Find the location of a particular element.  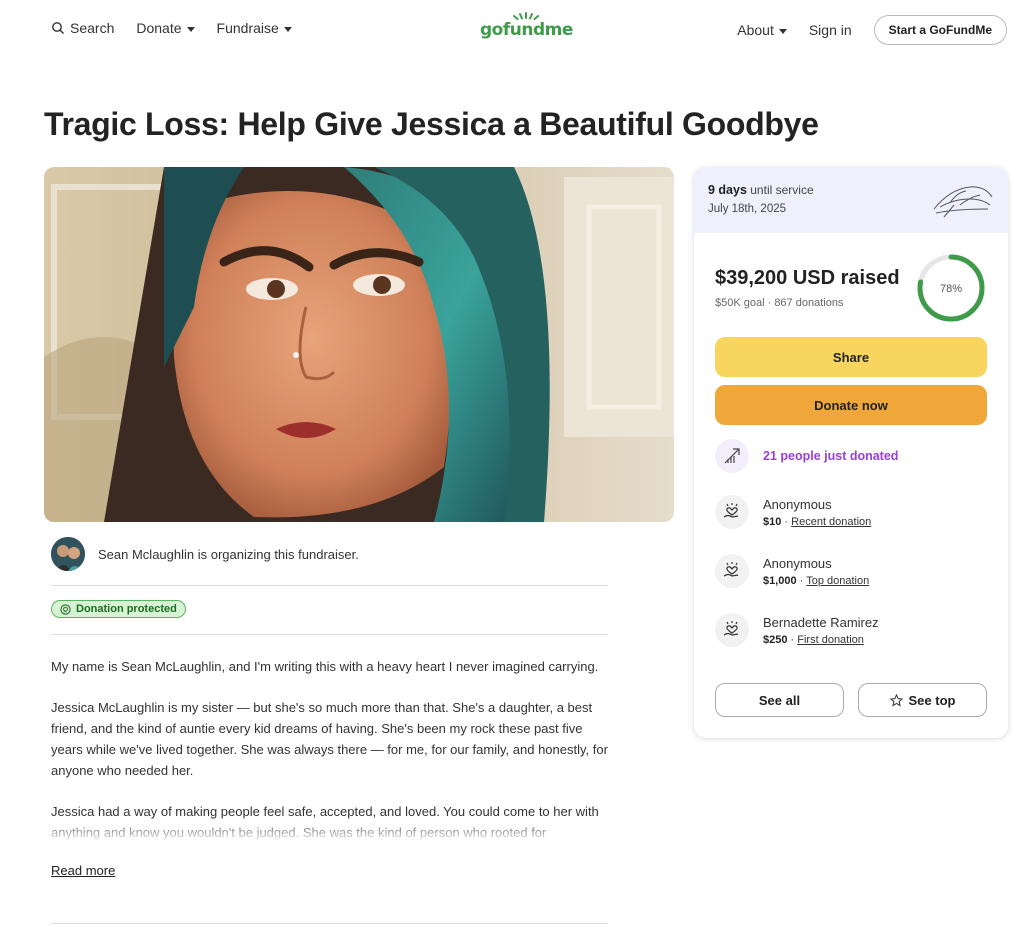

sign-in-link: Sign in is located at coordinates (830, 30).